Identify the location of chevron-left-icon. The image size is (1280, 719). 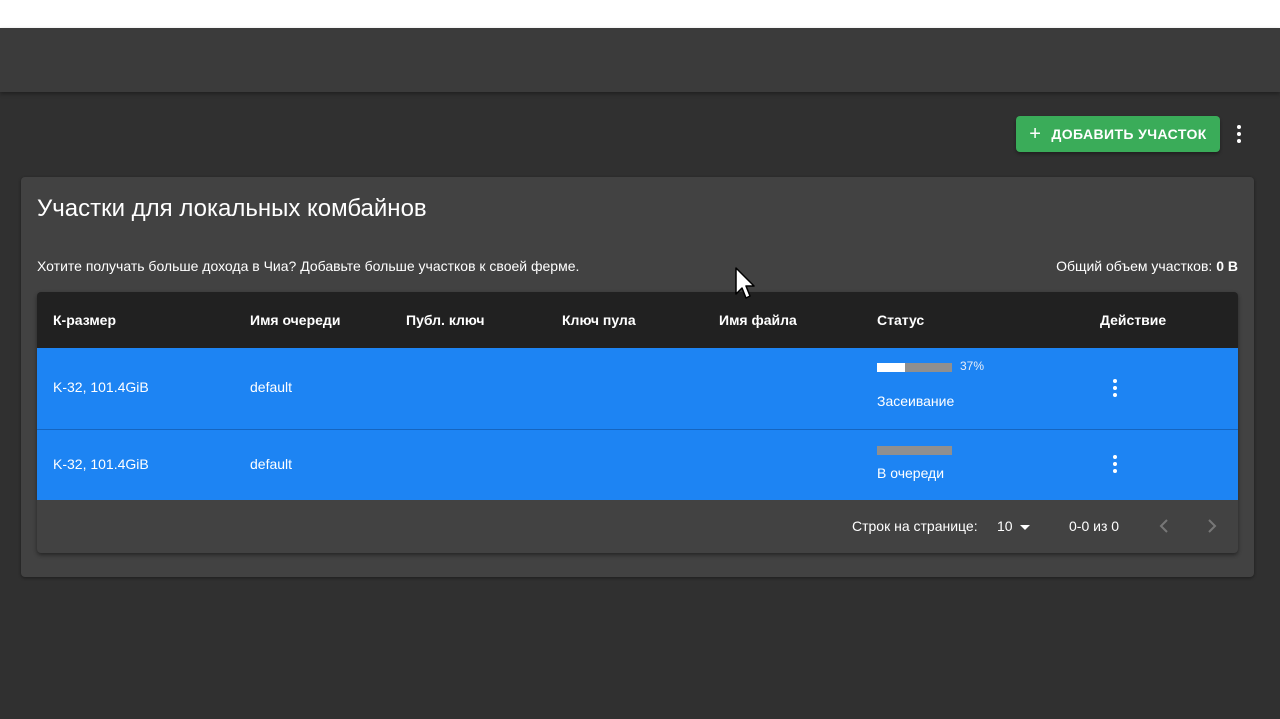
(1163, 526).